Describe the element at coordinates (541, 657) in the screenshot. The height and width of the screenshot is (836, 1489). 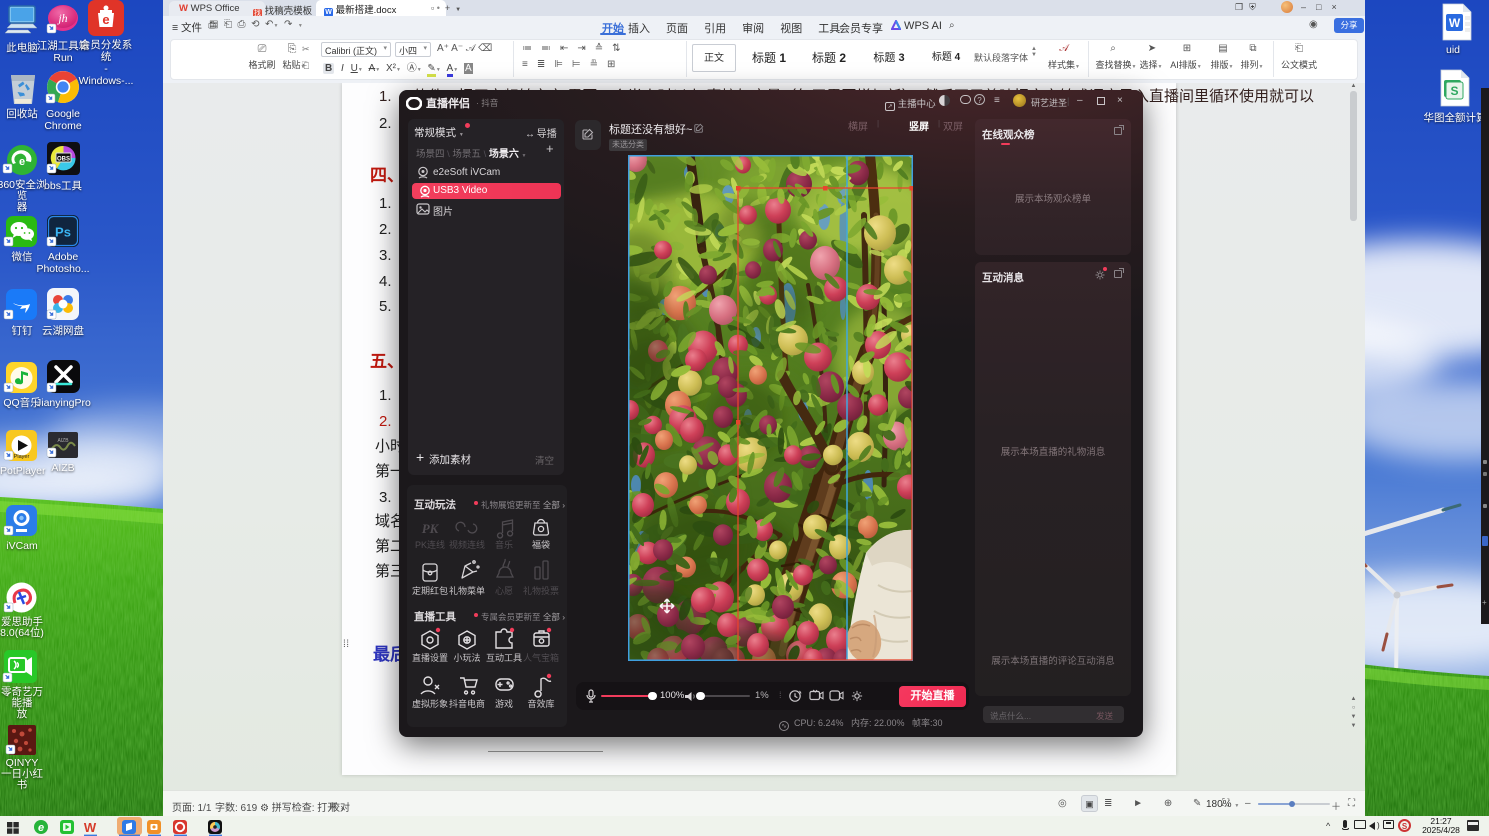
I see `svg-text: 人气宝箱` at that location.